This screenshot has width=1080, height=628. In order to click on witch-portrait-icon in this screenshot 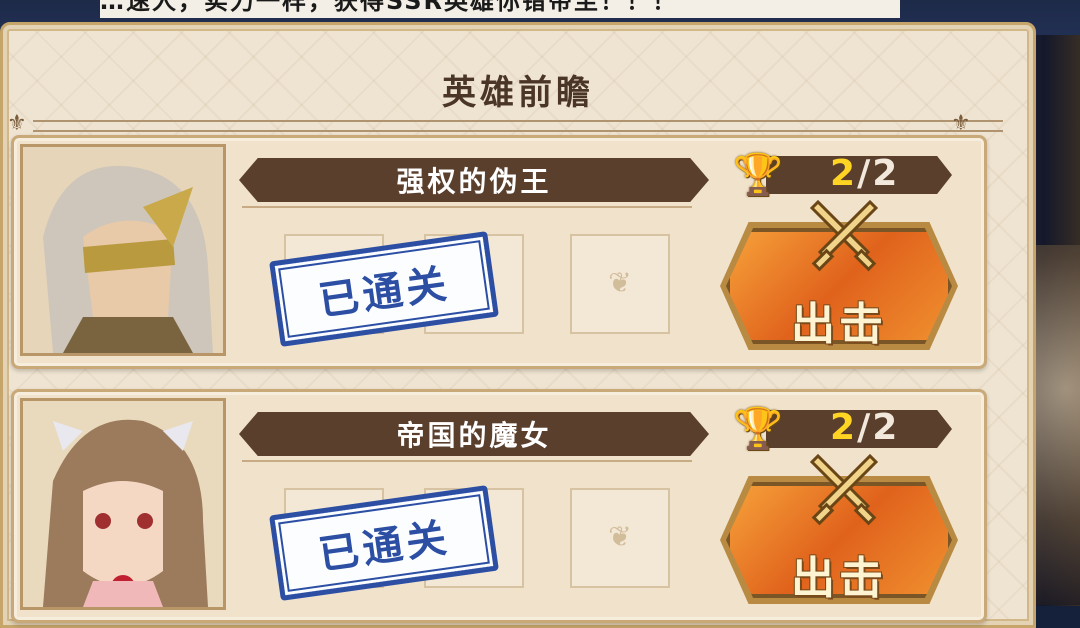, I will do `click(123, 504)`.